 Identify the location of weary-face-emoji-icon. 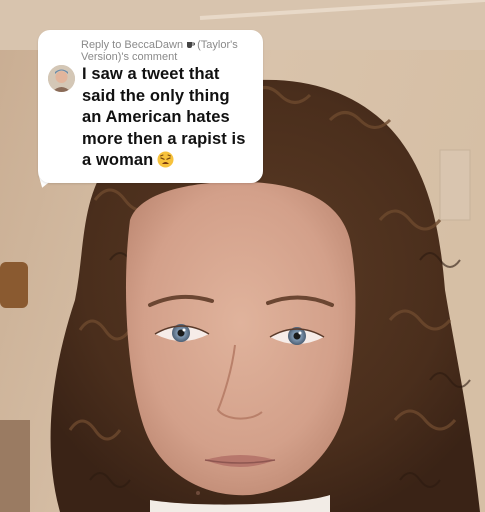
(165, 159).